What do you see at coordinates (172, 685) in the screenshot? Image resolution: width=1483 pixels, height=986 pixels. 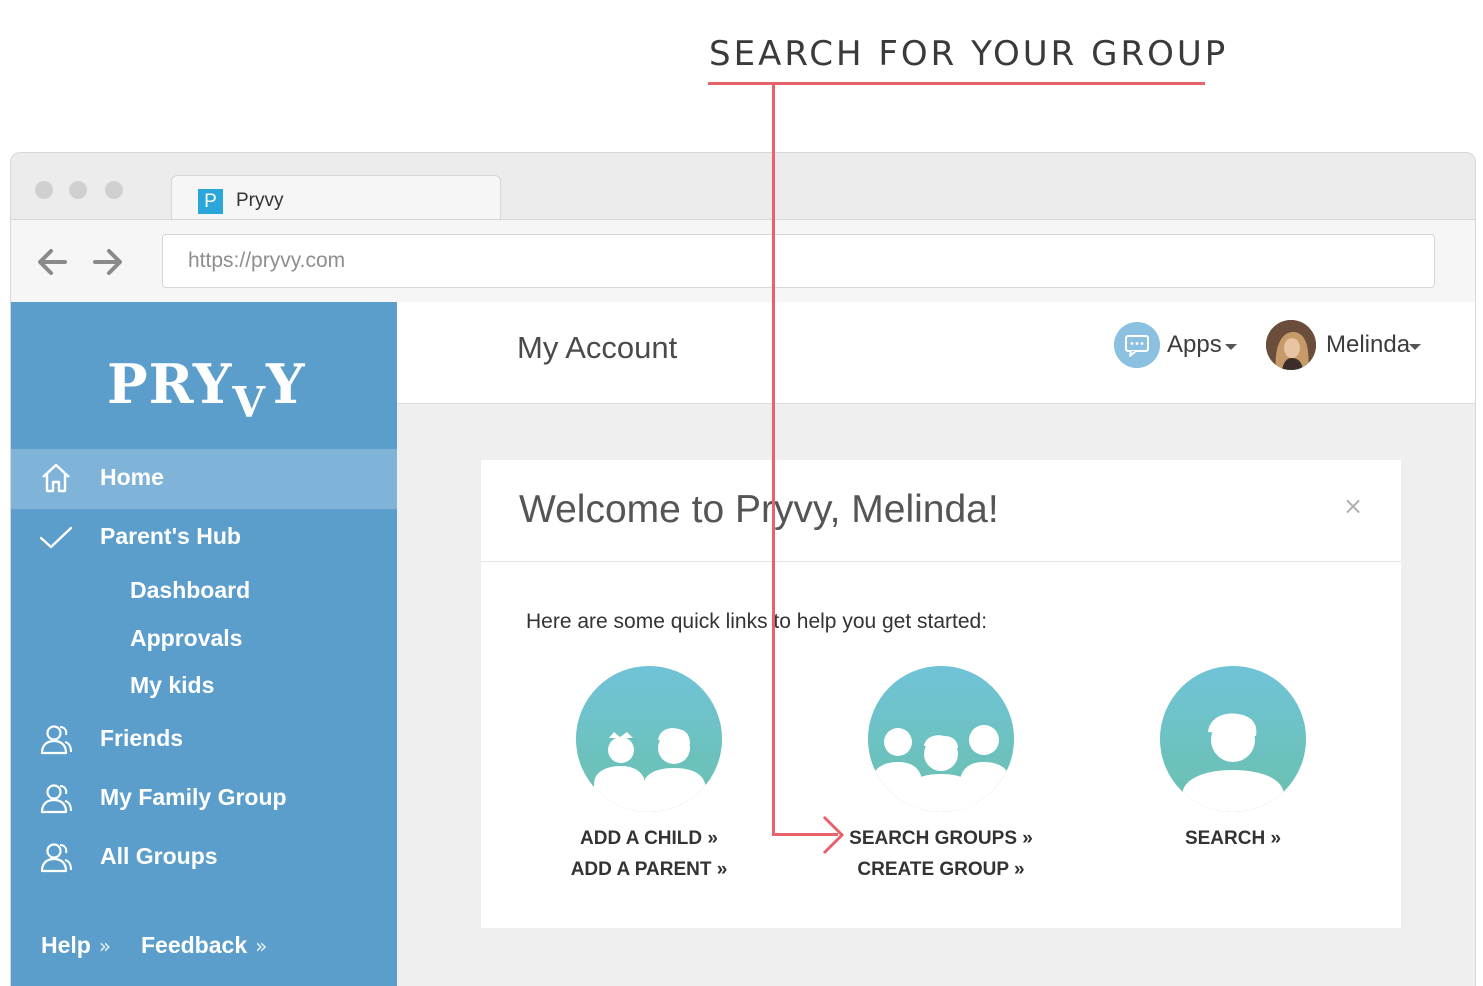 I see `sidebar-subitem-my-kids: My kids` at bounding box center [172, 685].